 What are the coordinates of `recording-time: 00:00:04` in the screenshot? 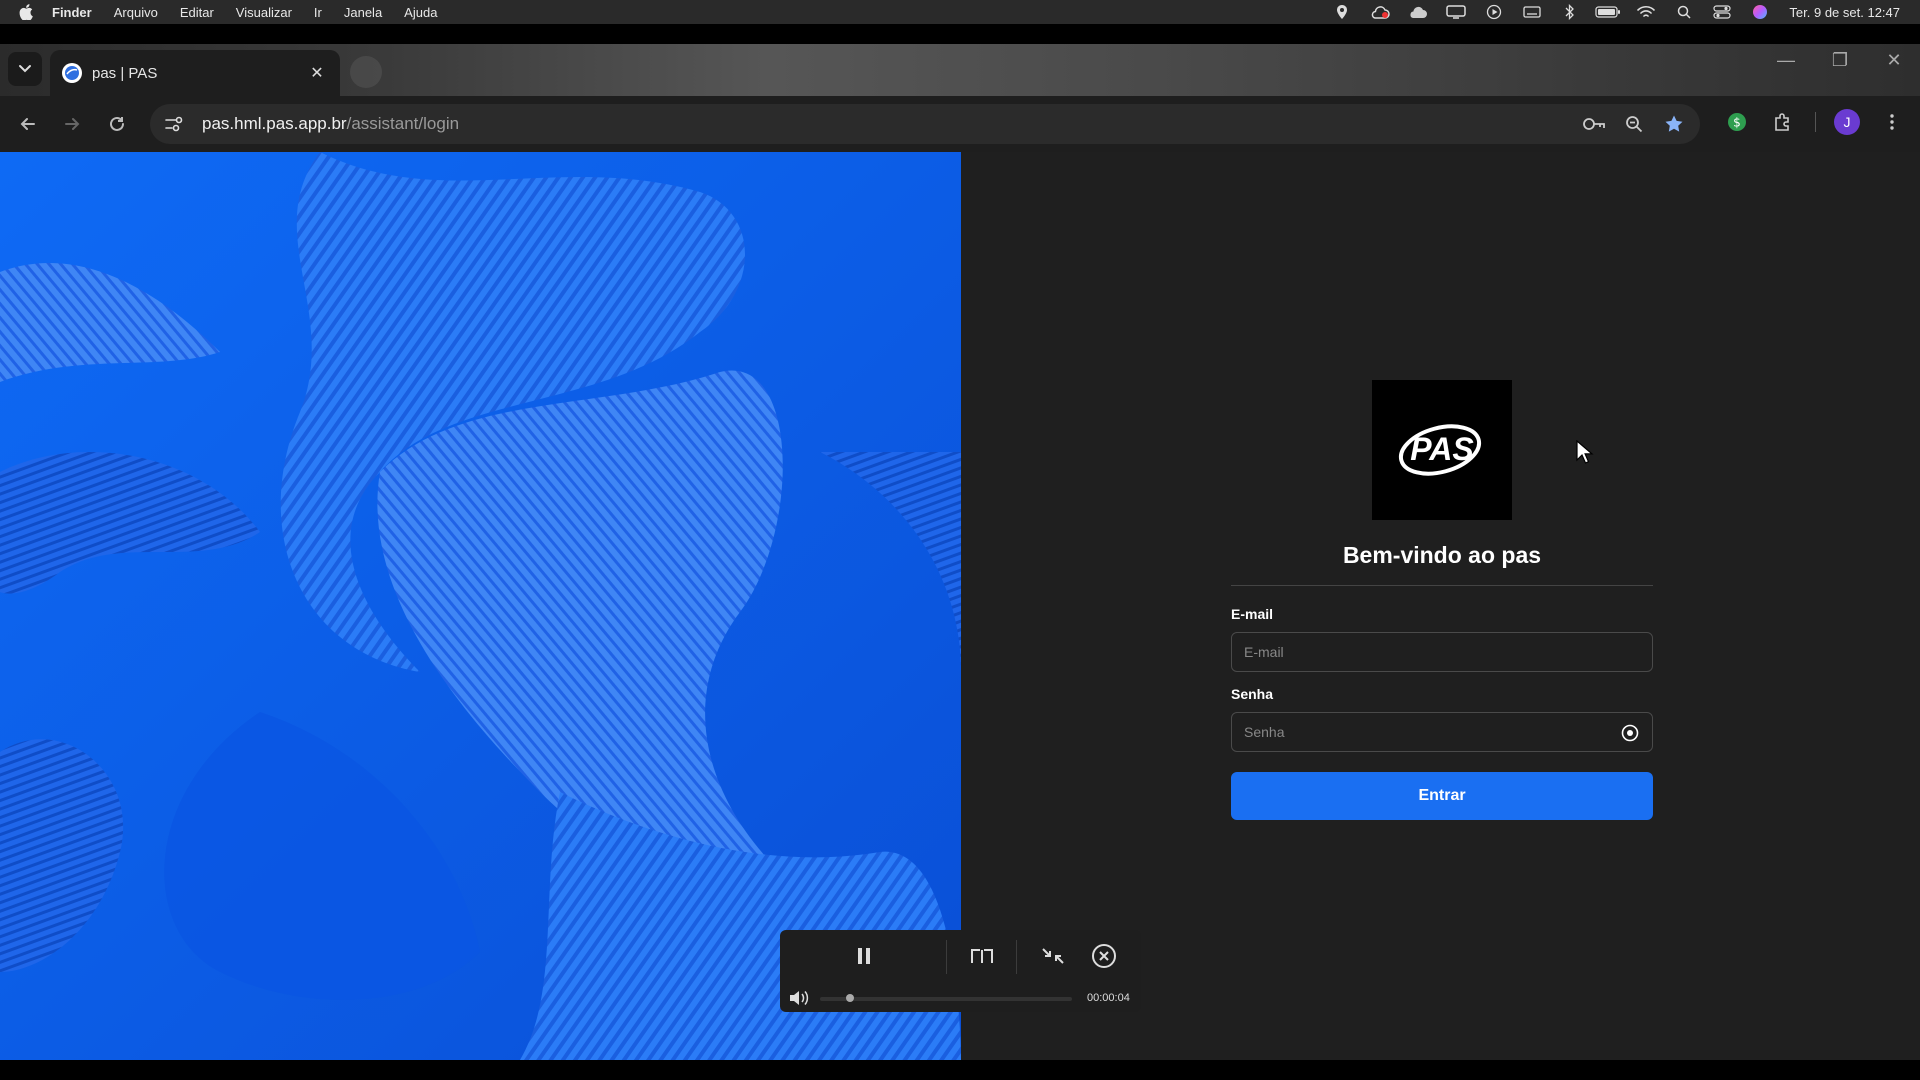 It's located at (1108, 998).